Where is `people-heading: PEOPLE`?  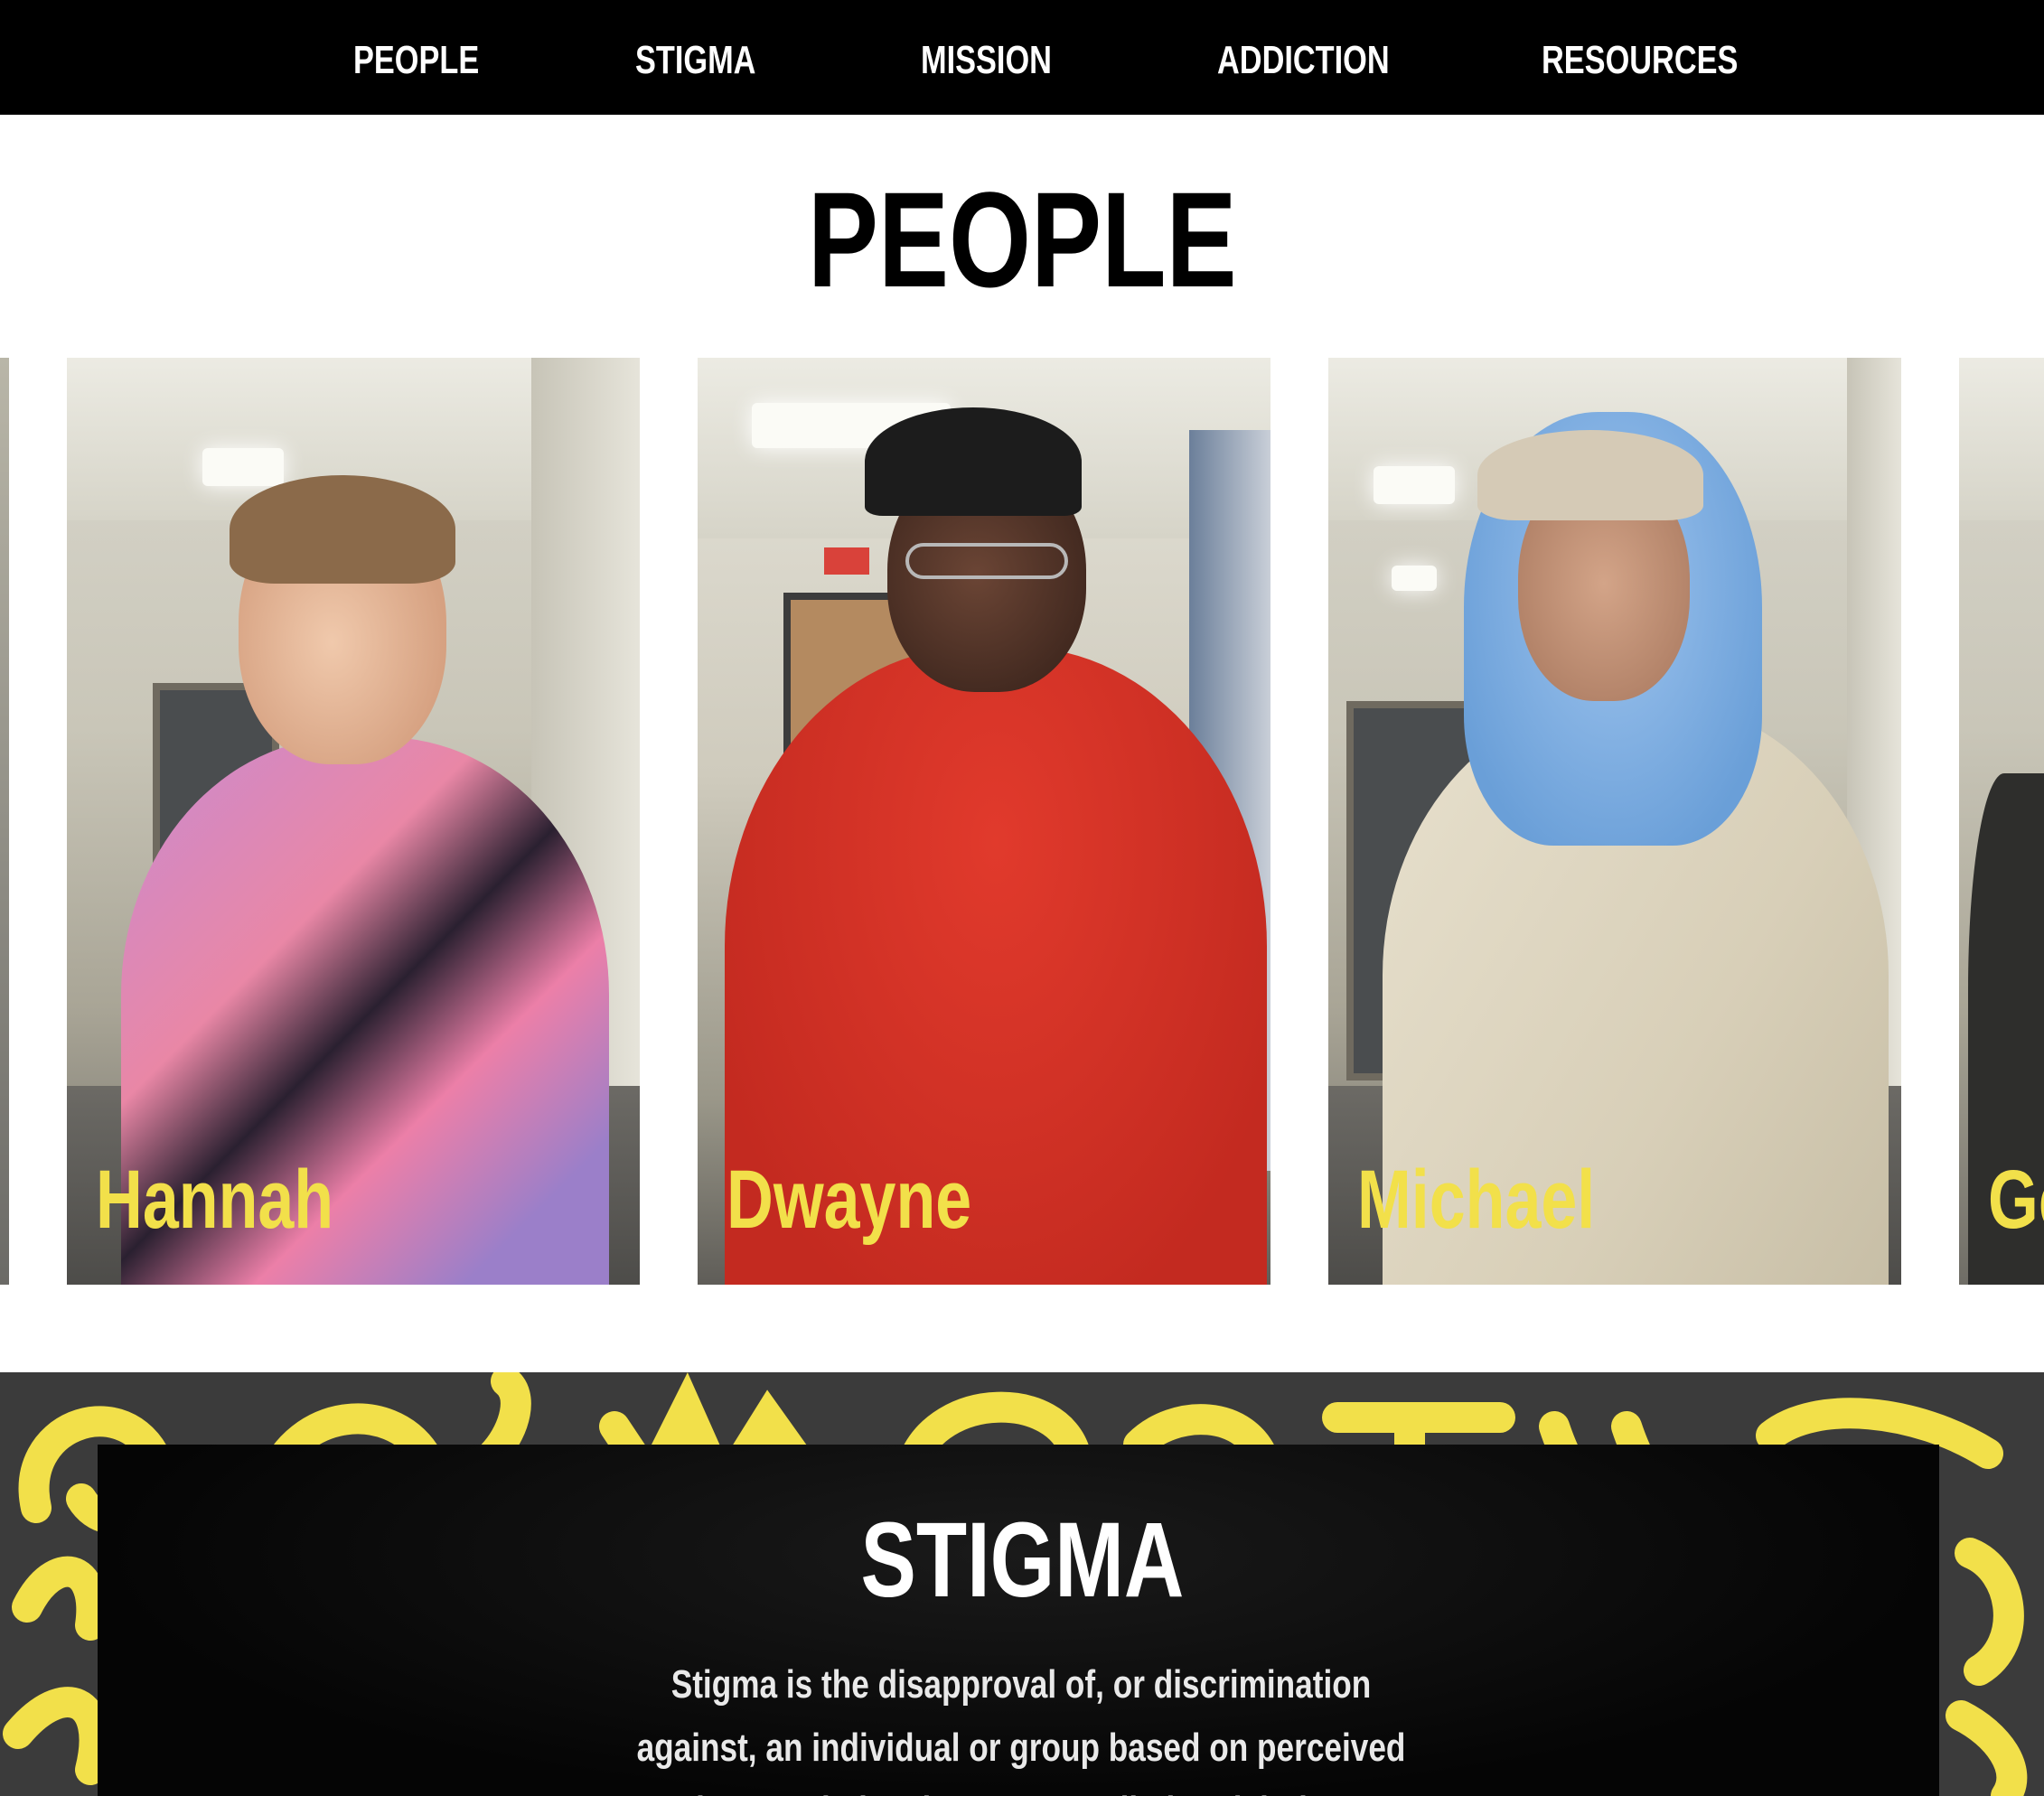 people-heading: PEOPLE is located at coordinates (1022, 240).